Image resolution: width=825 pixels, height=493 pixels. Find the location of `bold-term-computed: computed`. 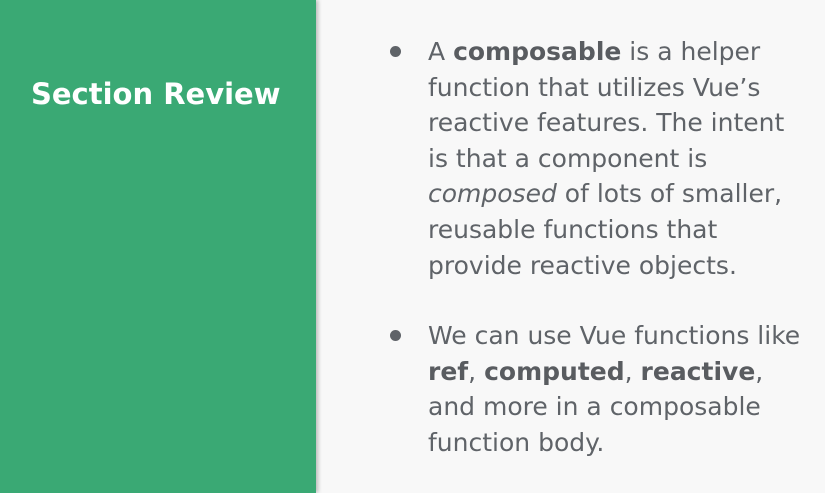

bold-term-computed: computed is located at coordinates (554, 371).